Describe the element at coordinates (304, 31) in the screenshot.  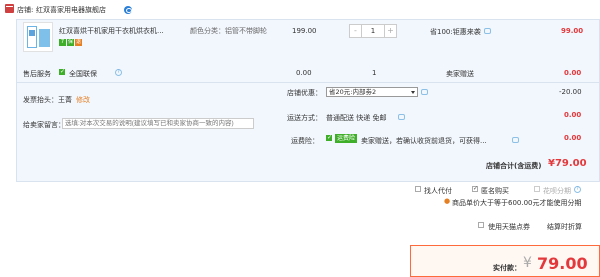
I see `unit-price: 199.00` at that location.